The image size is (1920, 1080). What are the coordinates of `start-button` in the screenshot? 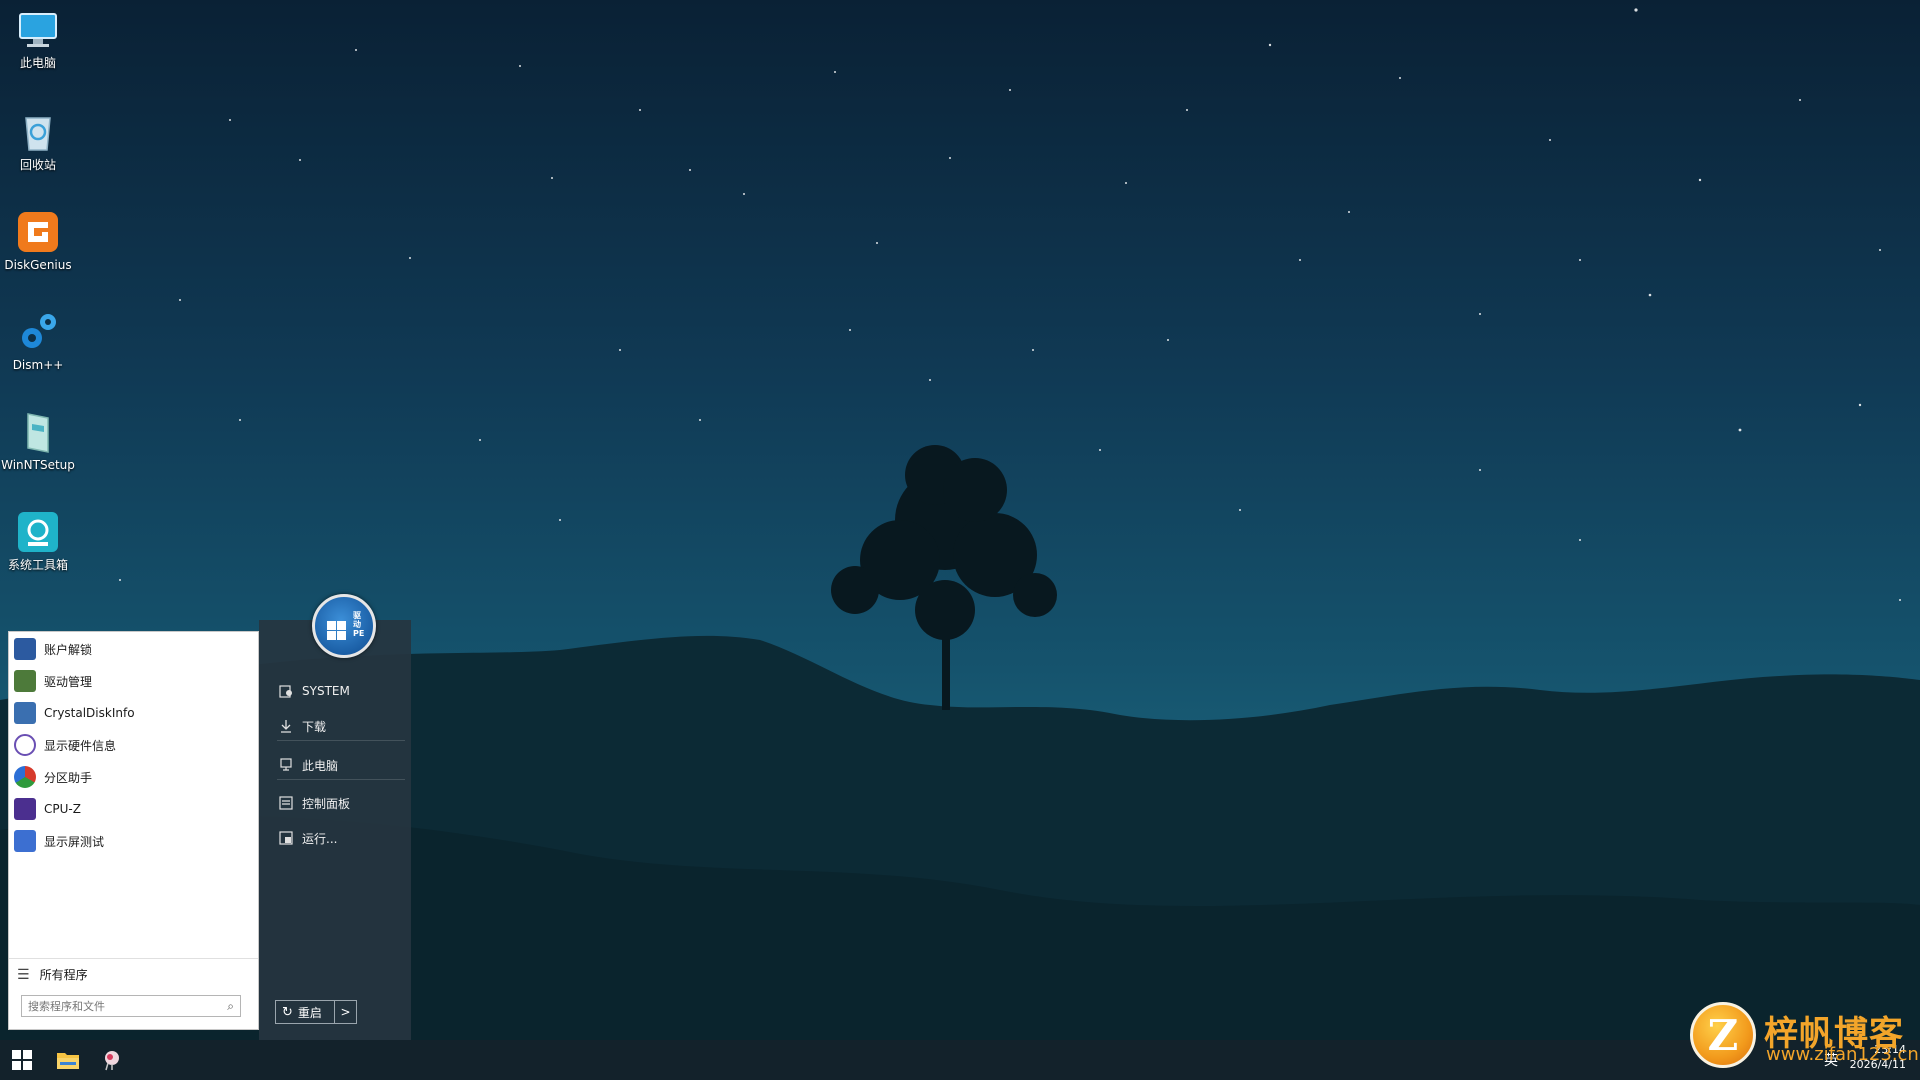 It's located at (22, 1060).